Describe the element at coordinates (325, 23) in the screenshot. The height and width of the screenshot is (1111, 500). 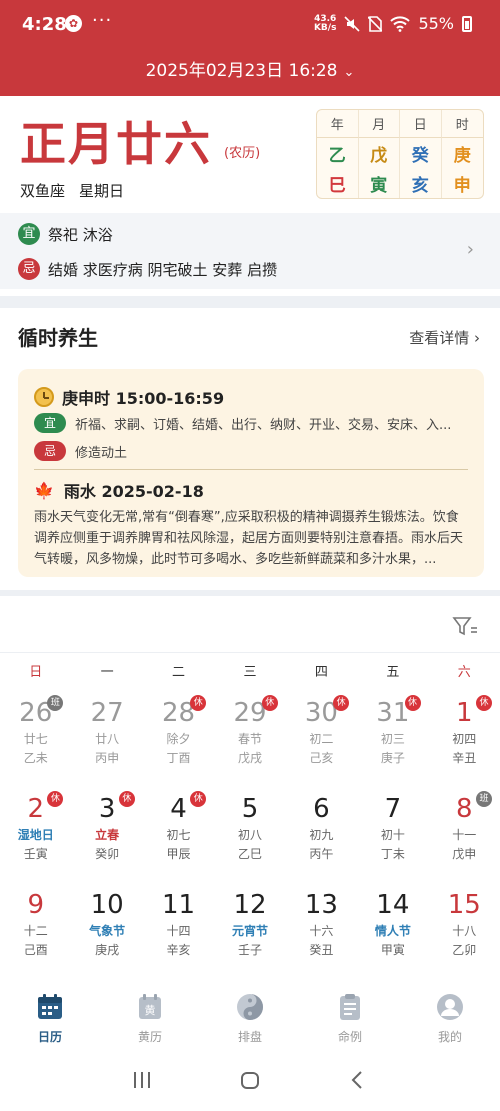
I see `network-speed: 43.6 KB/s` at that location.